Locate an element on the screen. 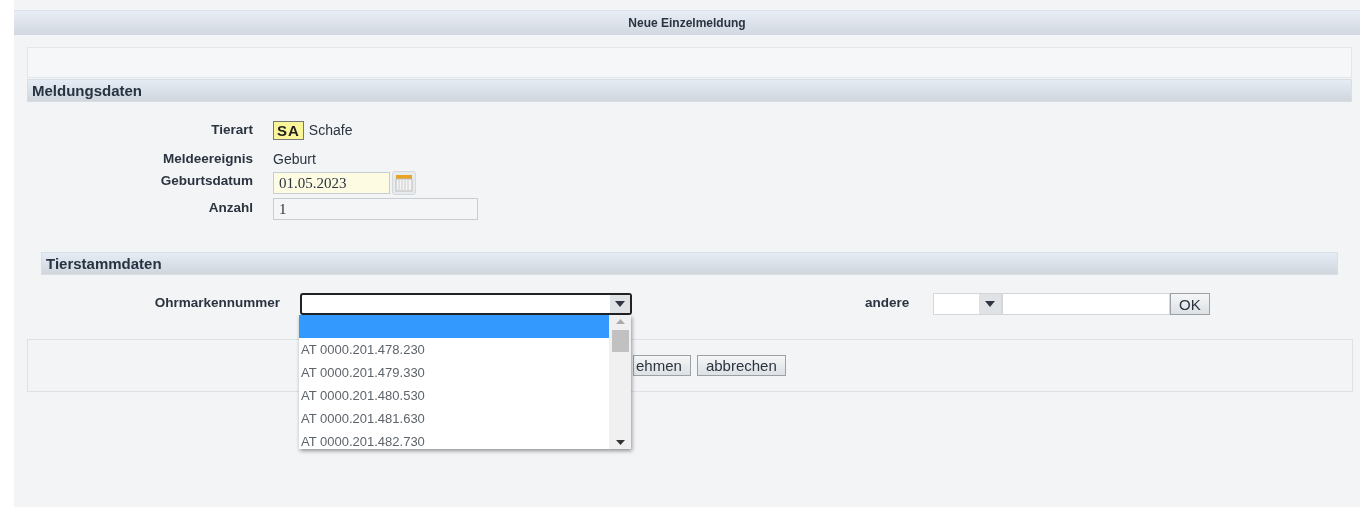 This screenshot has height=507, width=1360. input-field is located at coordinates (1086, 304).